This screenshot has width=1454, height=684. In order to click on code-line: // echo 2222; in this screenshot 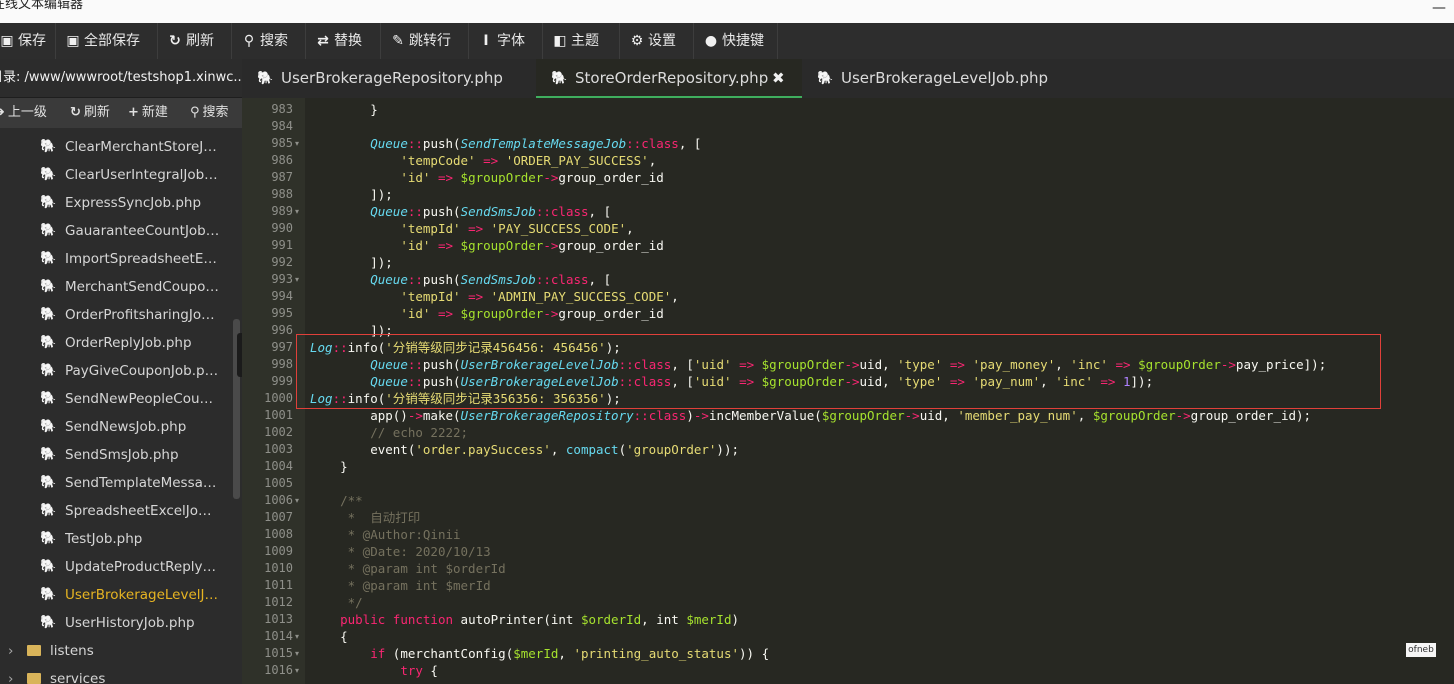, I will do `click(389, 432)`.